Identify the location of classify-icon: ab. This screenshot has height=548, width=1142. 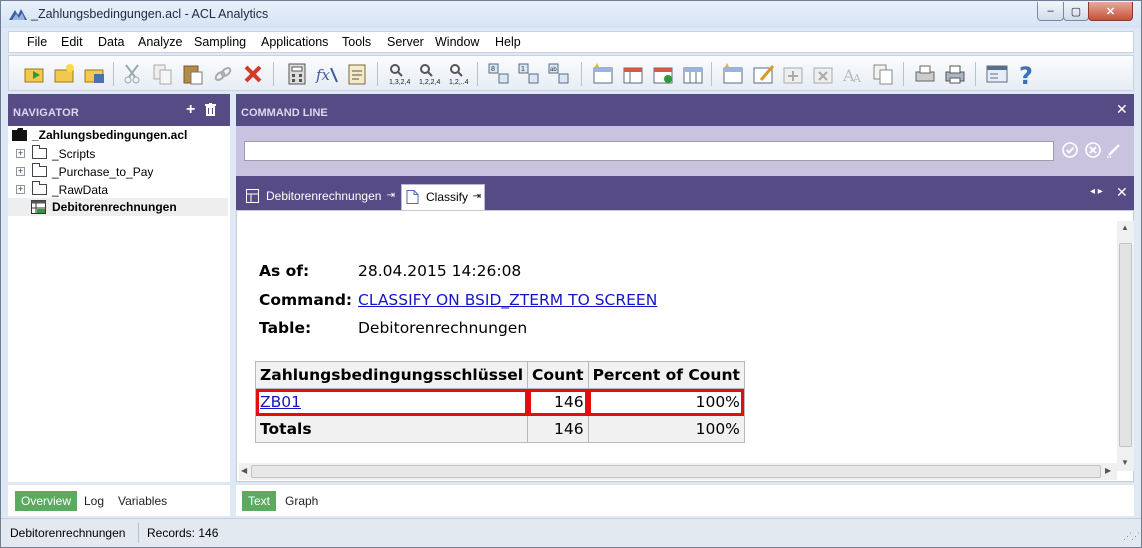
(559, 74).